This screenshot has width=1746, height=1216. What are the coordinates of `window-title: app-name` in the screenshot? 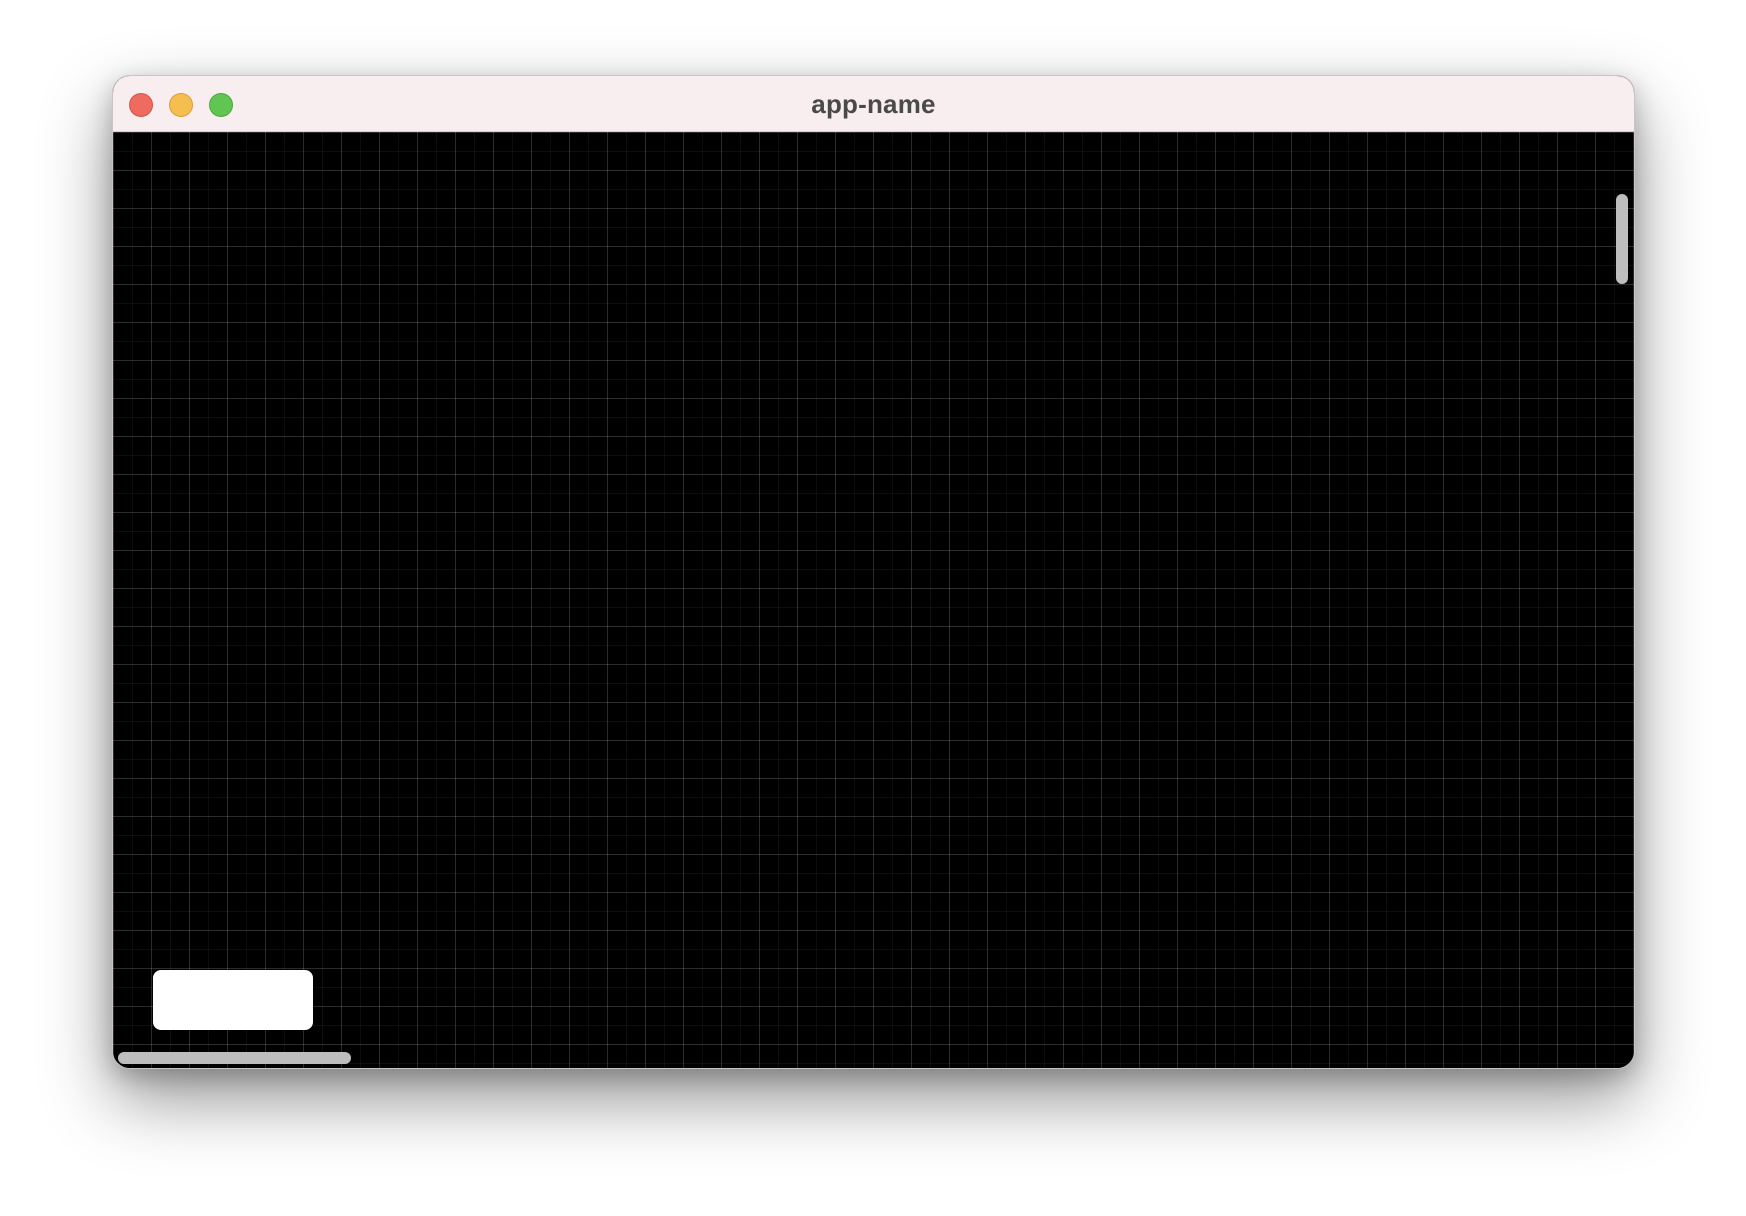 It's located at (873, 104).